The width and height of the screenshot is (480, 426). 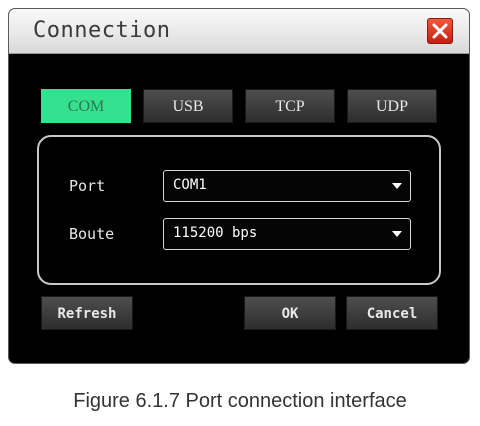 I want to click on tab-tcp: TCP, so click(x=290, y=106).